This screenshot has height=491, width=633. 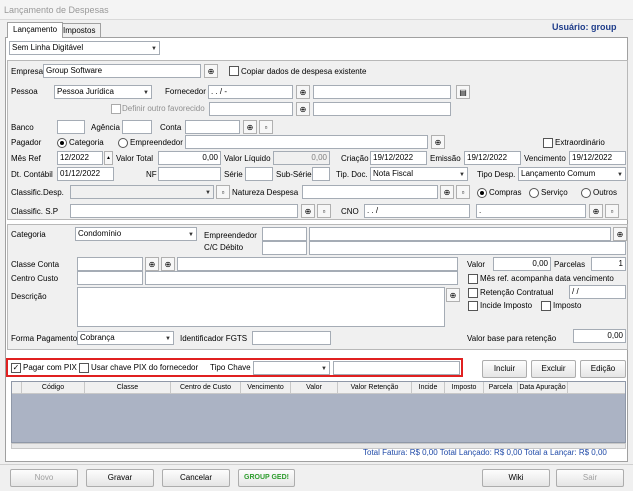 I want to click on ident-fgts-input, so click(x=291, y=338).